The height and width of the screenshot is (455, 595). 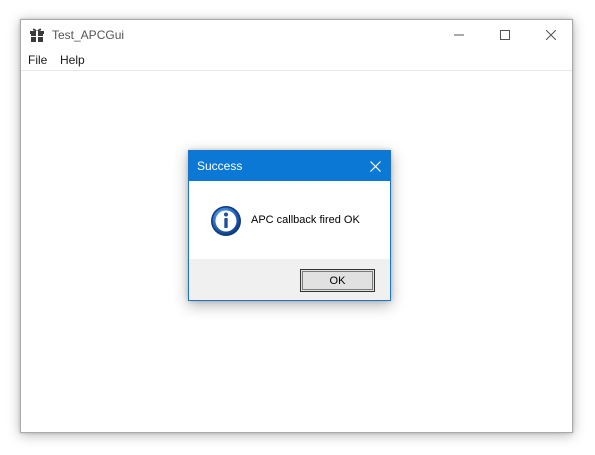 What do you see at coordinates (37, 35) in the screenshot?
I see `gift-box-icon` at bounding box center [37, 35].